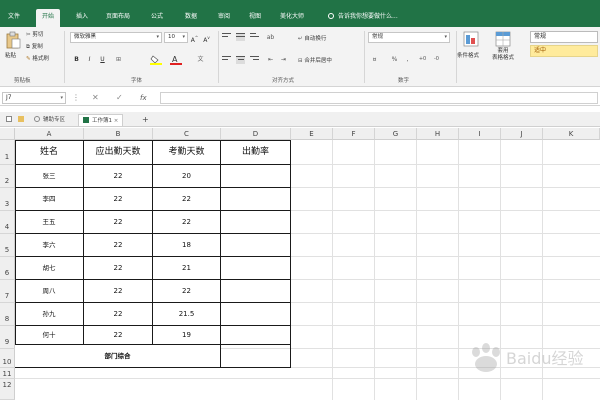 The width and height of the screenshot is (600, 400). I want to click on row-header: 8, so click(7, 314).